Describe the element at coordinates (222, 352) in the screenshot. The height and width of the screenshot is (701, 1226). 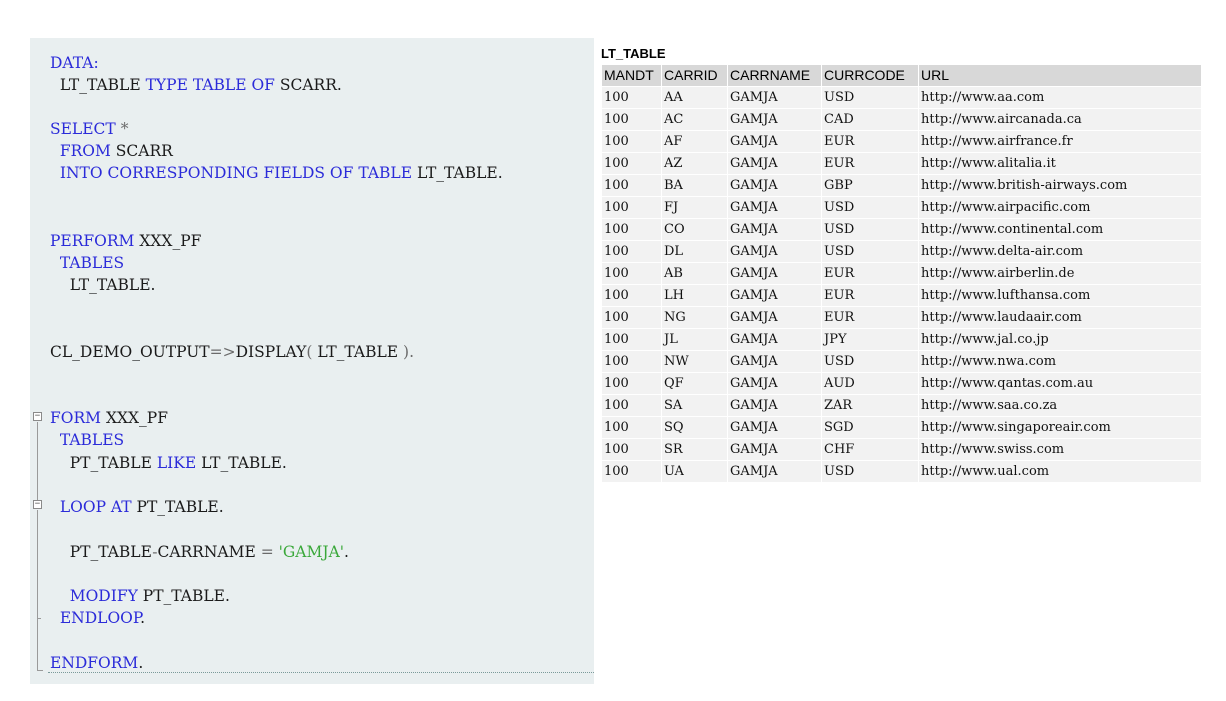
I see `code-operator: =>` at that location.